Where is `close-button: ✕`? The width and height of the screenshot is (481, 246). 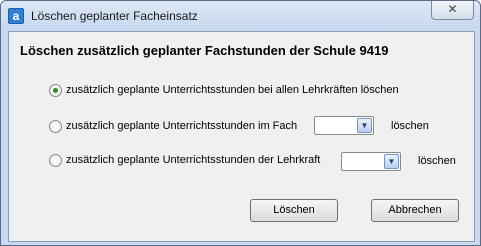
close-button: ✕ is located at coordinates (452, 10).